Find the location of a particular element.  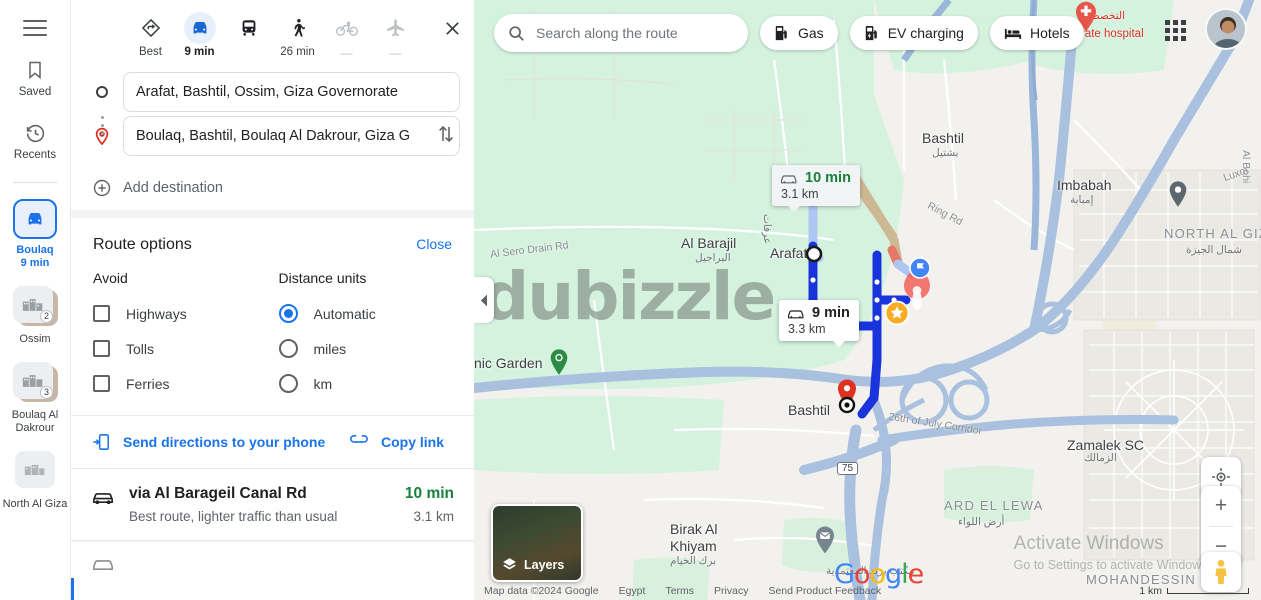

circle-outline-icon is located at coordinates (102, 92).